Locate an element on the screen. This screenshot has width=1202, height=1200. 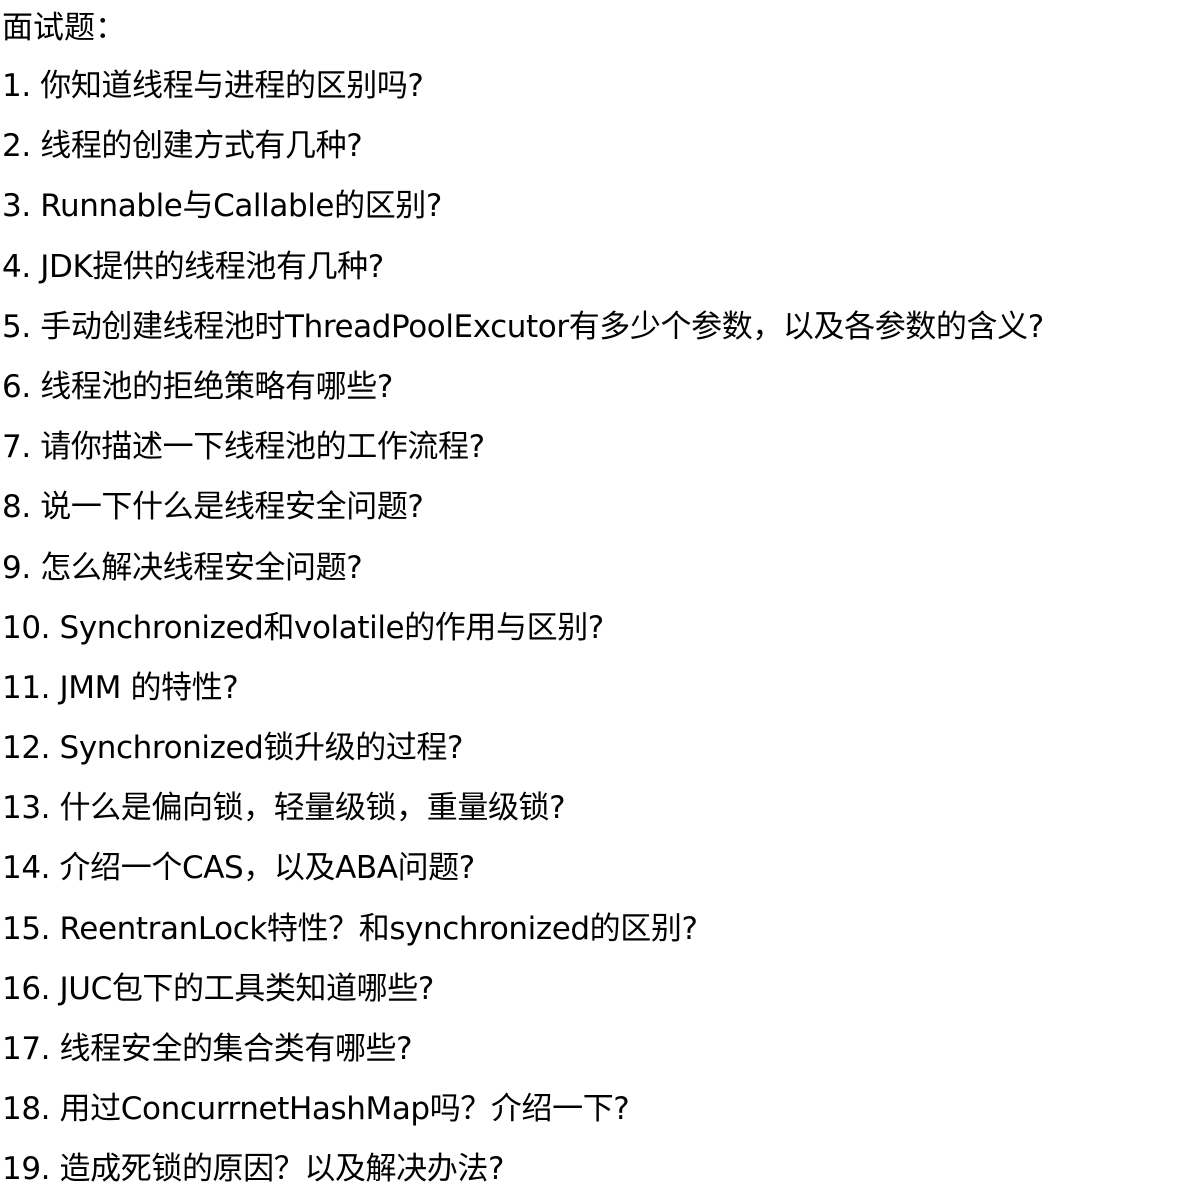
question-item: 14. 介绍一个CAS，以及ABA问题? is located at coordinates (238, 868).